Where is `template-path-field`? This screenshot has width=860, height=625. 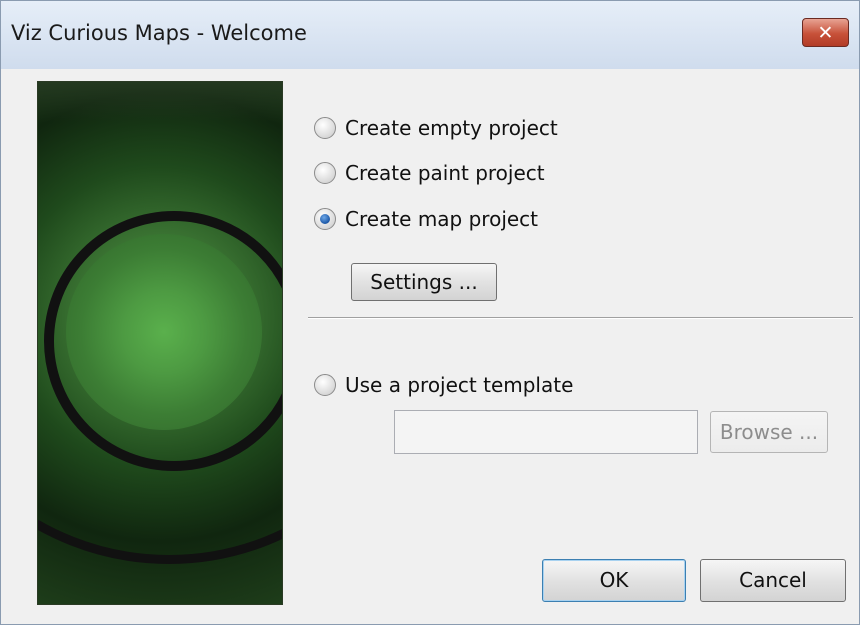 template-path-field is located at coordinates (546, 432).